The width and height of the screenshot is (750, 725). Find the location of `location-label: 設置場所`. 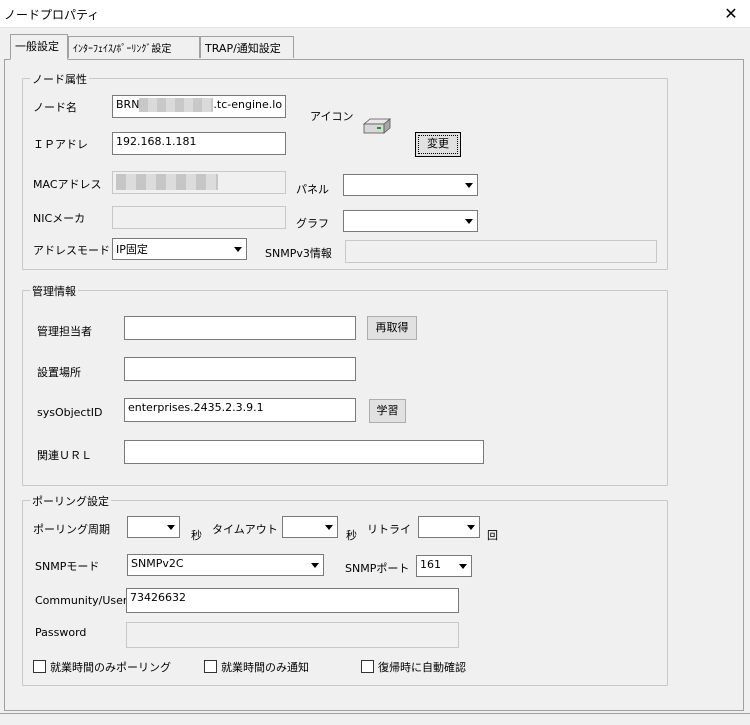

location-label: 設置場所 is located at coordinates (59, 372).